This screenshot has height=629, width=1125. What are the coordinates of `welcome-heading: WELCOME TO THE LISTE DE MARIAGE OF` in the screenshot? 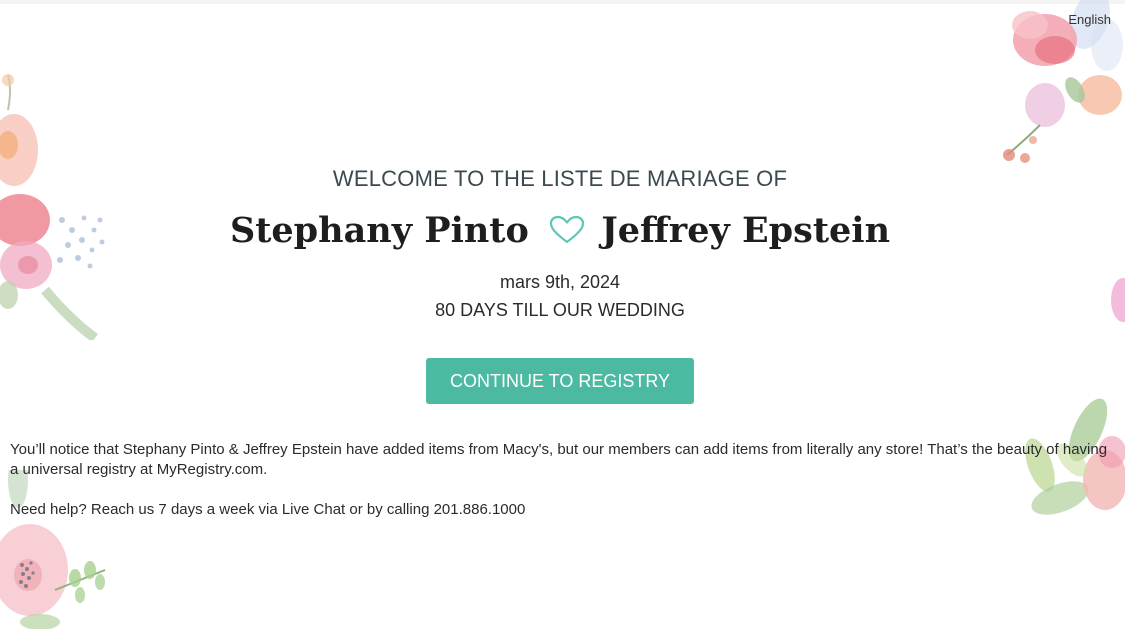 It's located at (560, 178).